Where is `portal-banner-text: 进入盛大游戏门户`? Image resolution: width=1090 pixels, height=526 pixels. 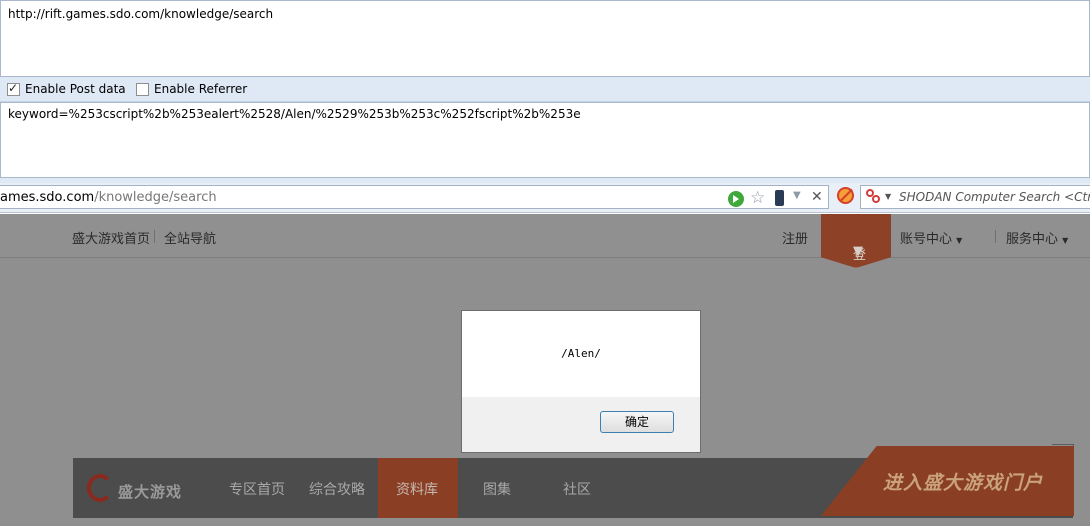
portal-banner-text: 进入盛大游戏门户 is located at coordinates (963, 483).